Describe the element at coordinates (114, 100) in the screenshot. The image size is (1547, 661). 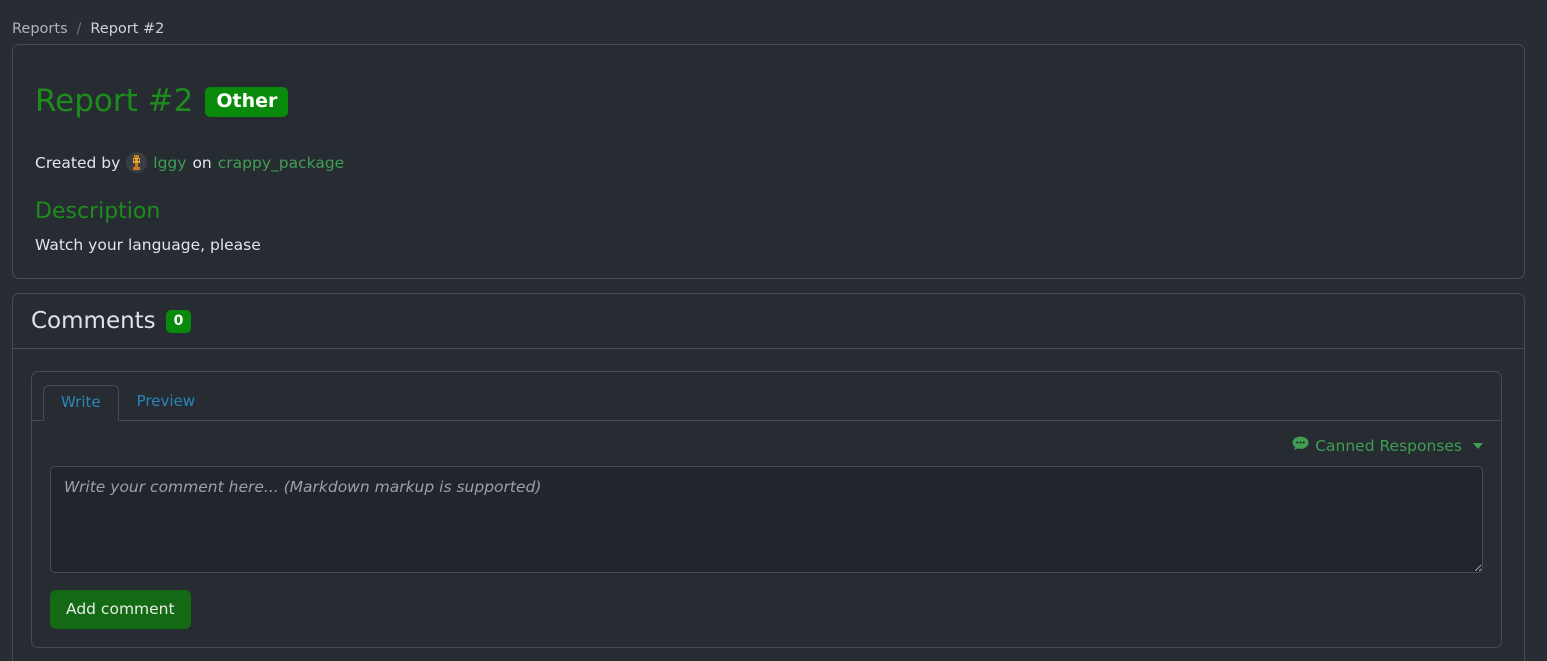
I see `page-title: Report #2` at that location.